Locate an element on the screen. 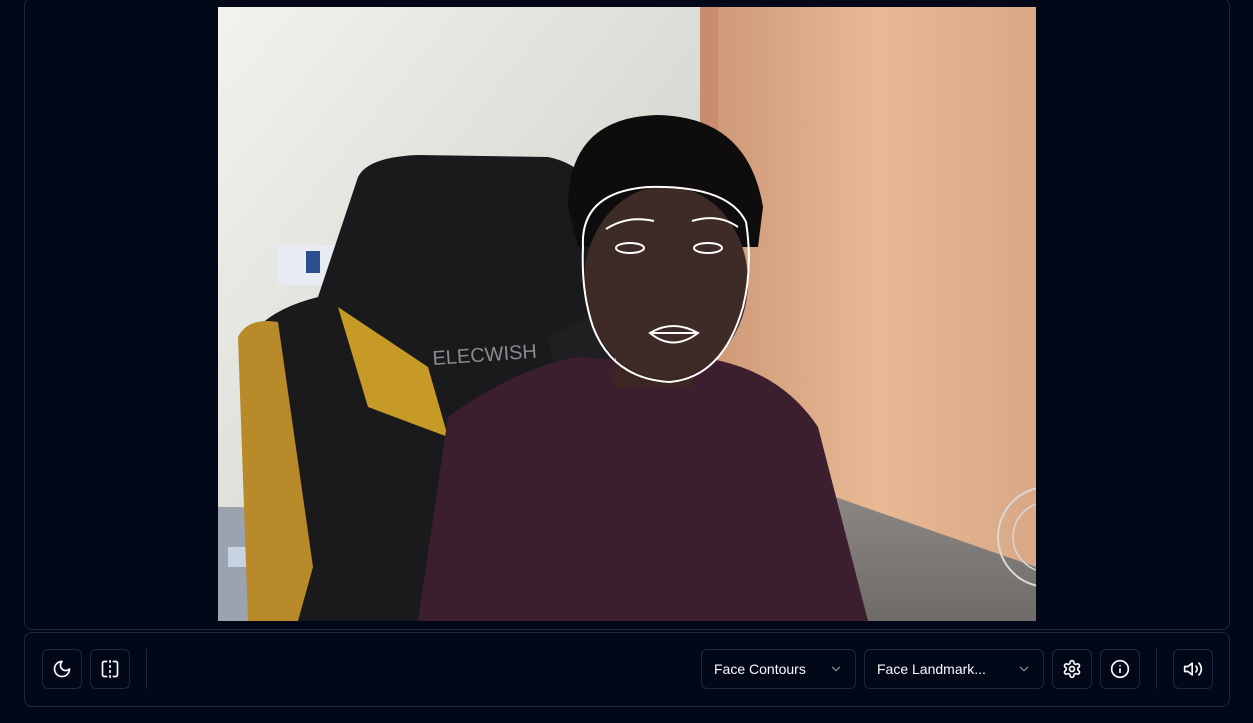 The image size is (1253, 723). sound-toggle-button is located at coordinates (1193, 669).